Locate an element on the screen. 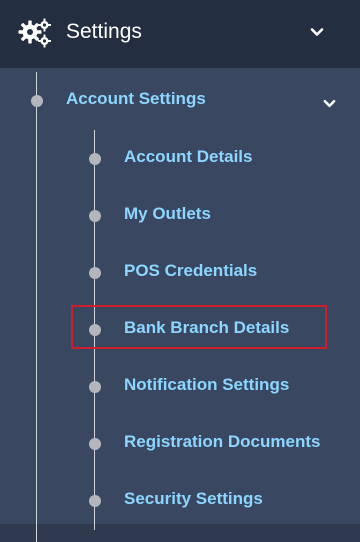 This screenshot has width=360, height=542. pos-credentials-link: POS Credentials is located at coordinates (190, 271).